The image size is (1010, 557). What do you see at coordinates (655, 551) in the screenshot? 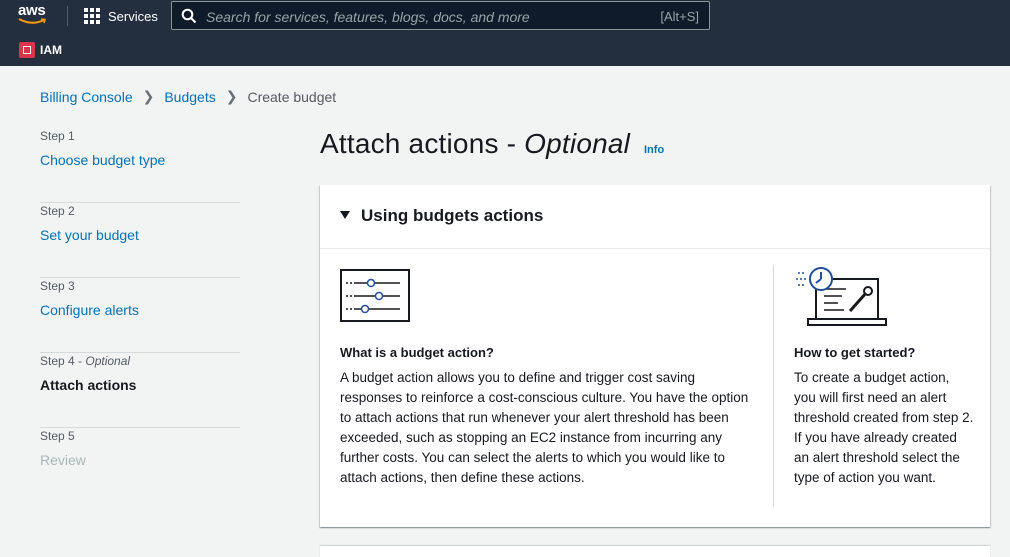
I see `next-panel-edge` at bounding box center [655, 551].